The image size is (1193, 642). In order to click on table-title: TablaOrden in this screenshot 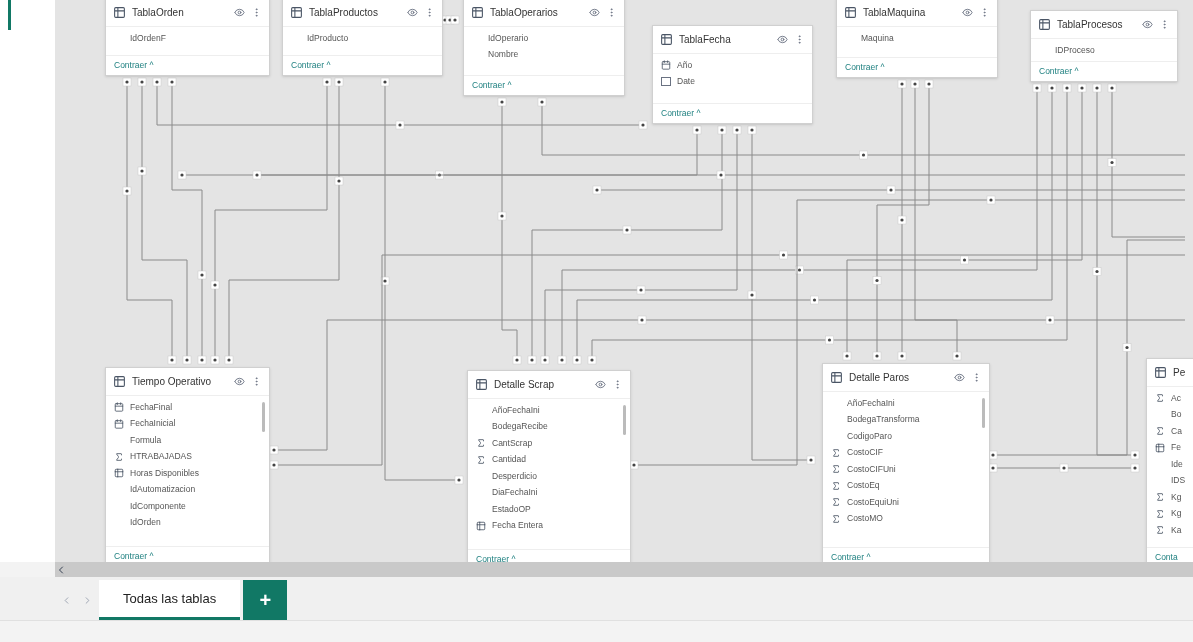, I will do `click(158, 13)`.